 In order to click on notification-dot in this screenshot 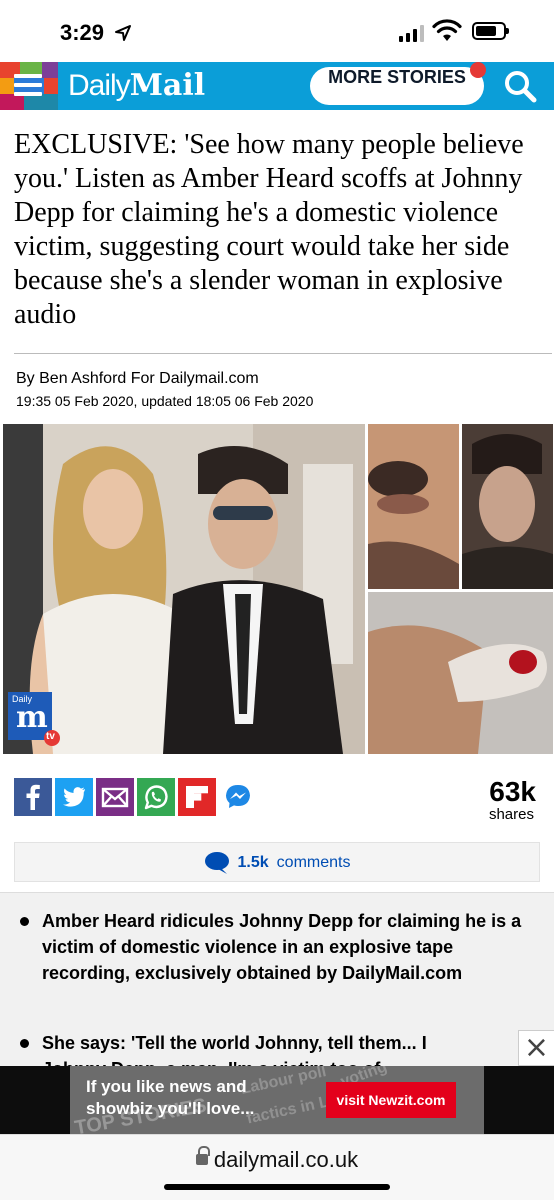, I will do `click(478, 70)`.